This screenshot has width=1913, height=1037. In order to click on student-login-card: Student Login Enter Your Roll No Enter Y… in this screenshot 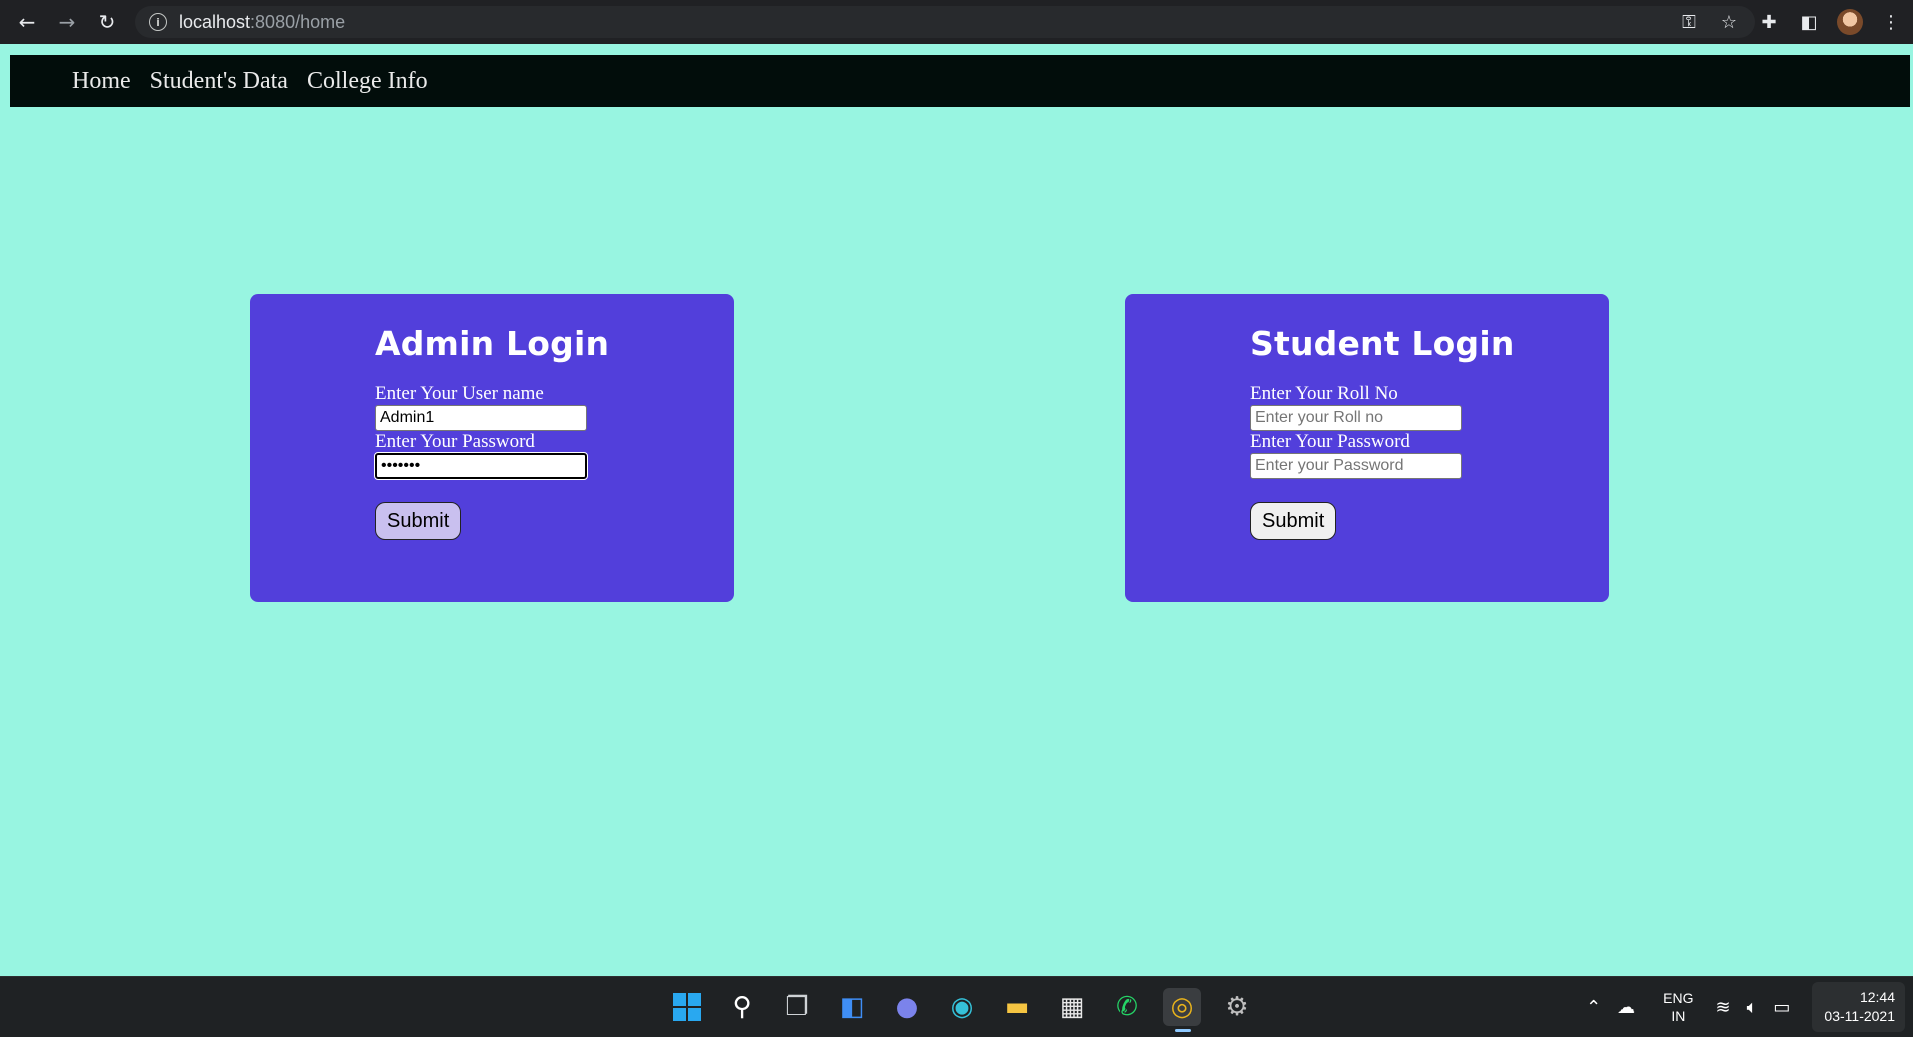, I will do `click(1367, 448)`.